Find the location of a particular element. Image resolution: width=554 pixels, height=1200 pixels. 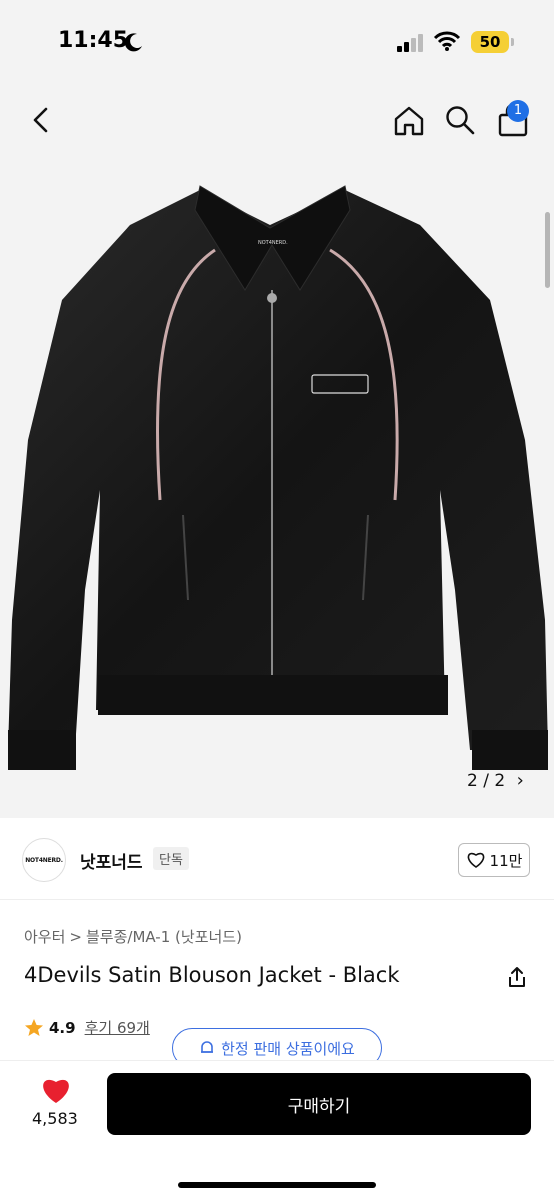

cart-badge: 1 is located at coordinates (518, 111).